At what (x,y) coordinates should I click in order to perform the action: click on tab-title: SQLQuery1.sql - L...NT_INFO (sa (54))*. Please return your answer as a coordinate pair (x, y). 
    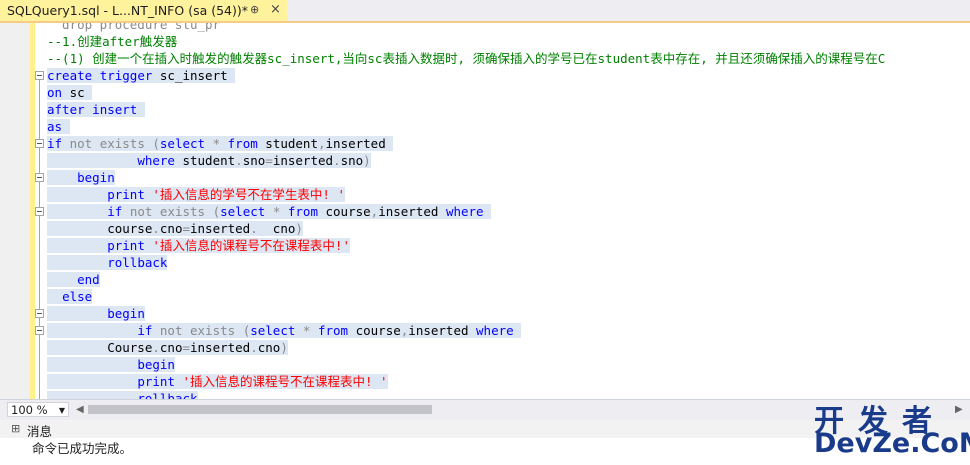
    Looking at the image, I should click on (127, 10).